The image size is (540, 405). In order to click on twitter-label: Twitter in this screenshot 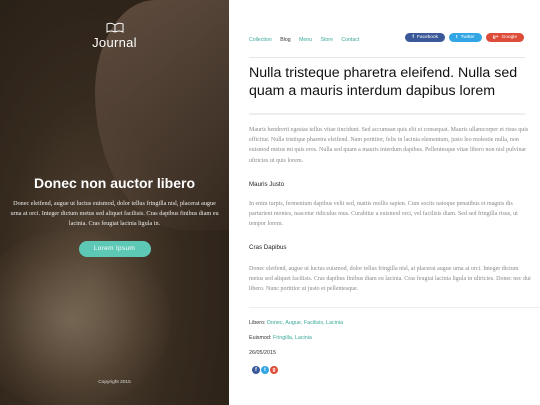, I will do `click(467, 37)`.